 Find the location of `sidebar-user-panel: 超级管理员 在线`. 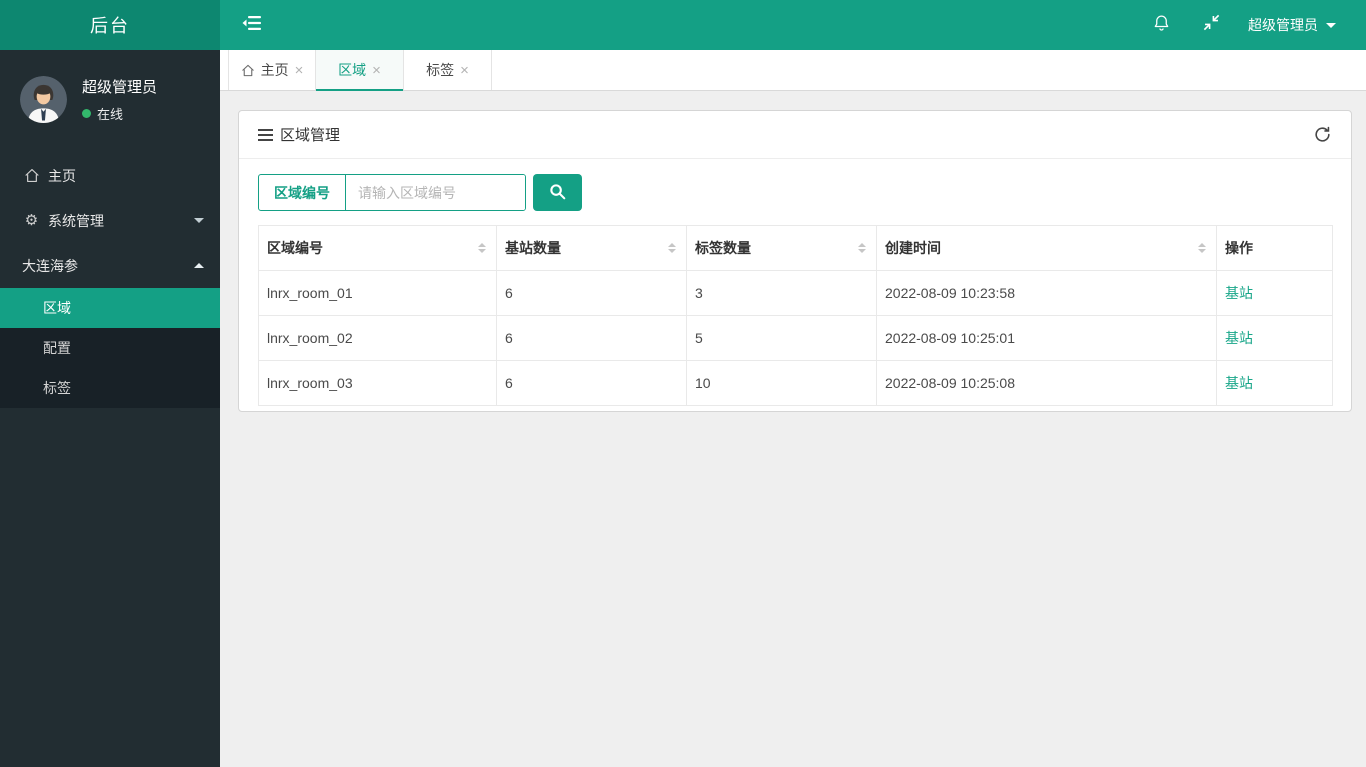

sidebar-user-panel: 超级管理员 在线 is located at coordinates (110, 101).